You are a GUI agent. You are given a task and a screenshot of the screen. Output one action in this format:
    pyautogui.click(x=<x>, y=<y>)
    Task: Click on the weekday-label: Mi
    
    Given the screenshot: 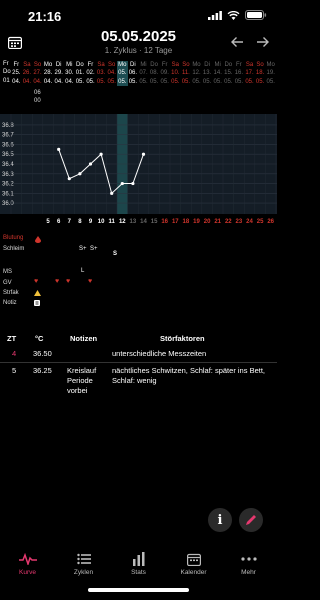 What is the action you would take?
    pyautogui.click(x=217, y=65)
    